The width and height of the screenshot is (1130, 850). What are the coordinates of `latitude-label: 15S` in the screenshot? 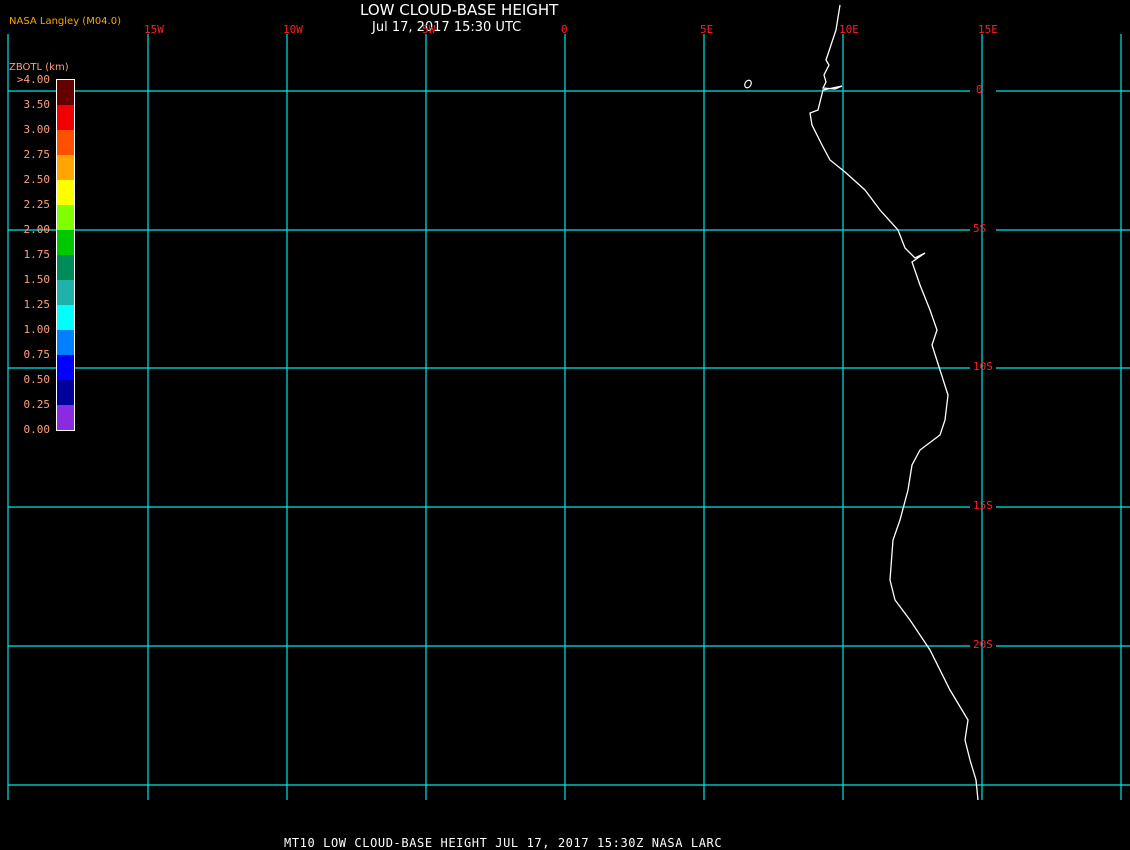 It's located at (983, 505).